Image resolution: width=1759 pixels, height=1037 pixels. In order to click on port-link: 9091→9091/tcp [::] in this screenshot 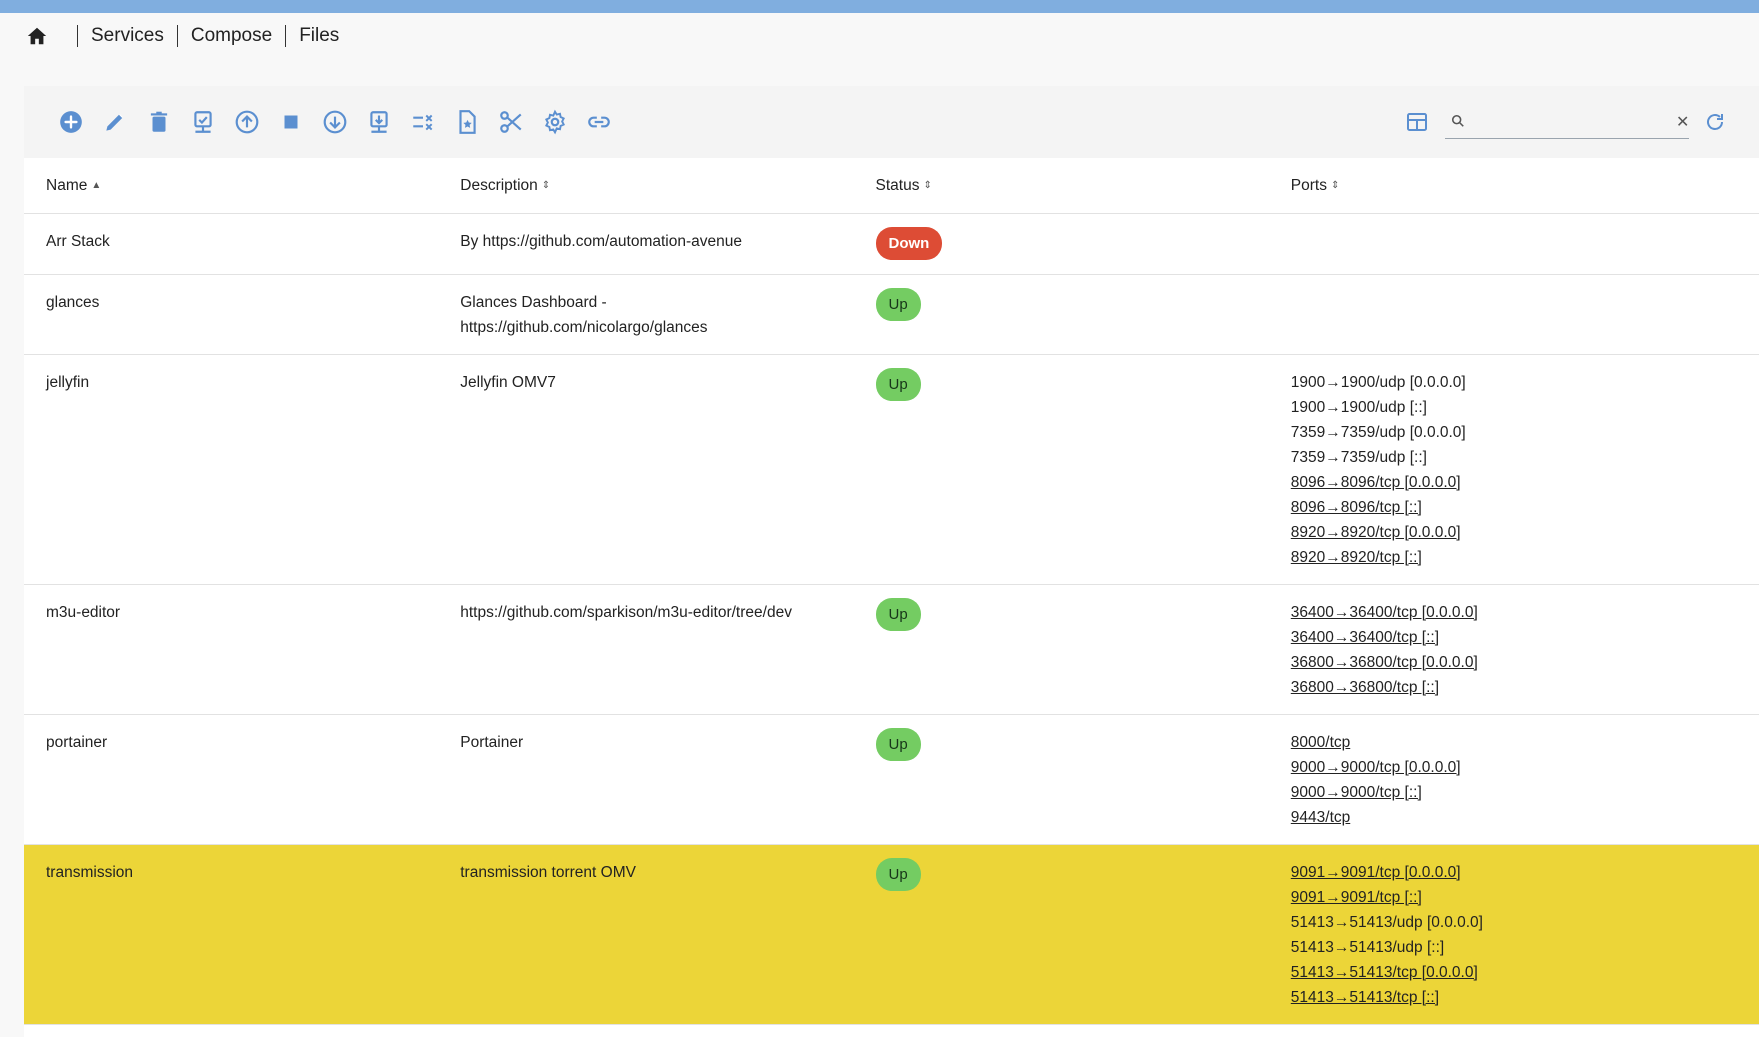, I will do `click(1525, 897)`.